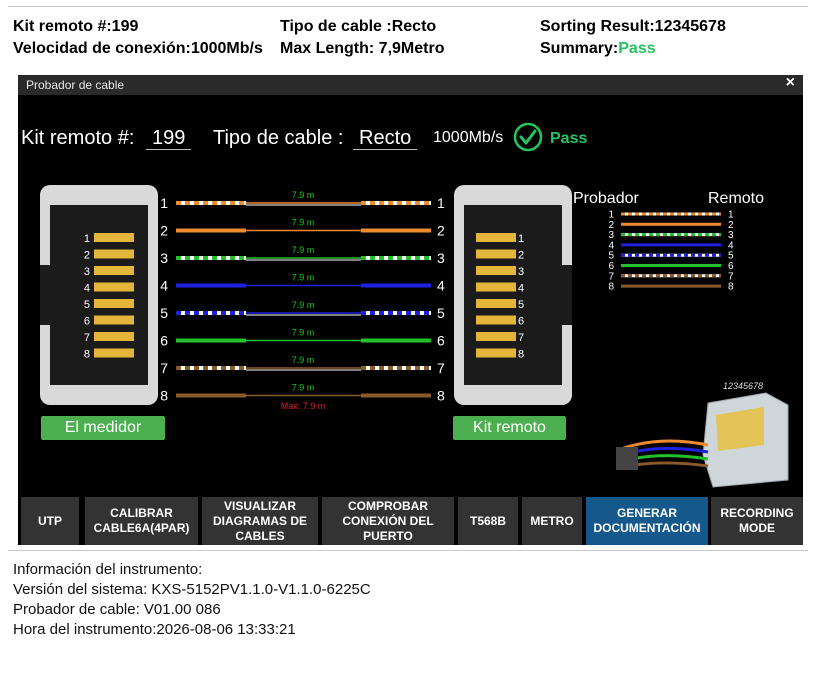  What do you see at coordinates (87, 289) in the screenshot?
I see `meter-pin-label: 4` at bounding box center [87, 289].